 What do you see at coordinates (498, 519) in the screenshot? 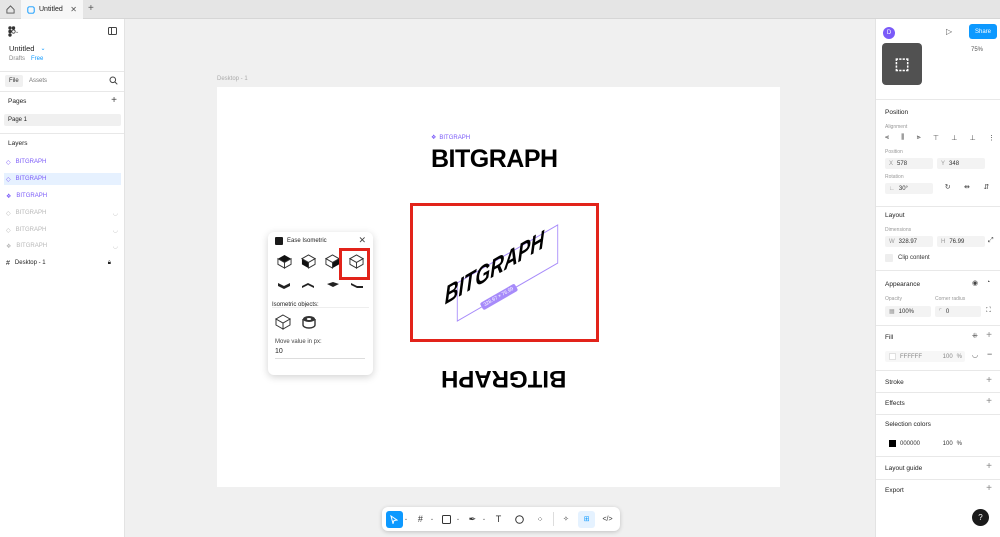
I see `text-tool-button: T` at bounding box center [498, 519].